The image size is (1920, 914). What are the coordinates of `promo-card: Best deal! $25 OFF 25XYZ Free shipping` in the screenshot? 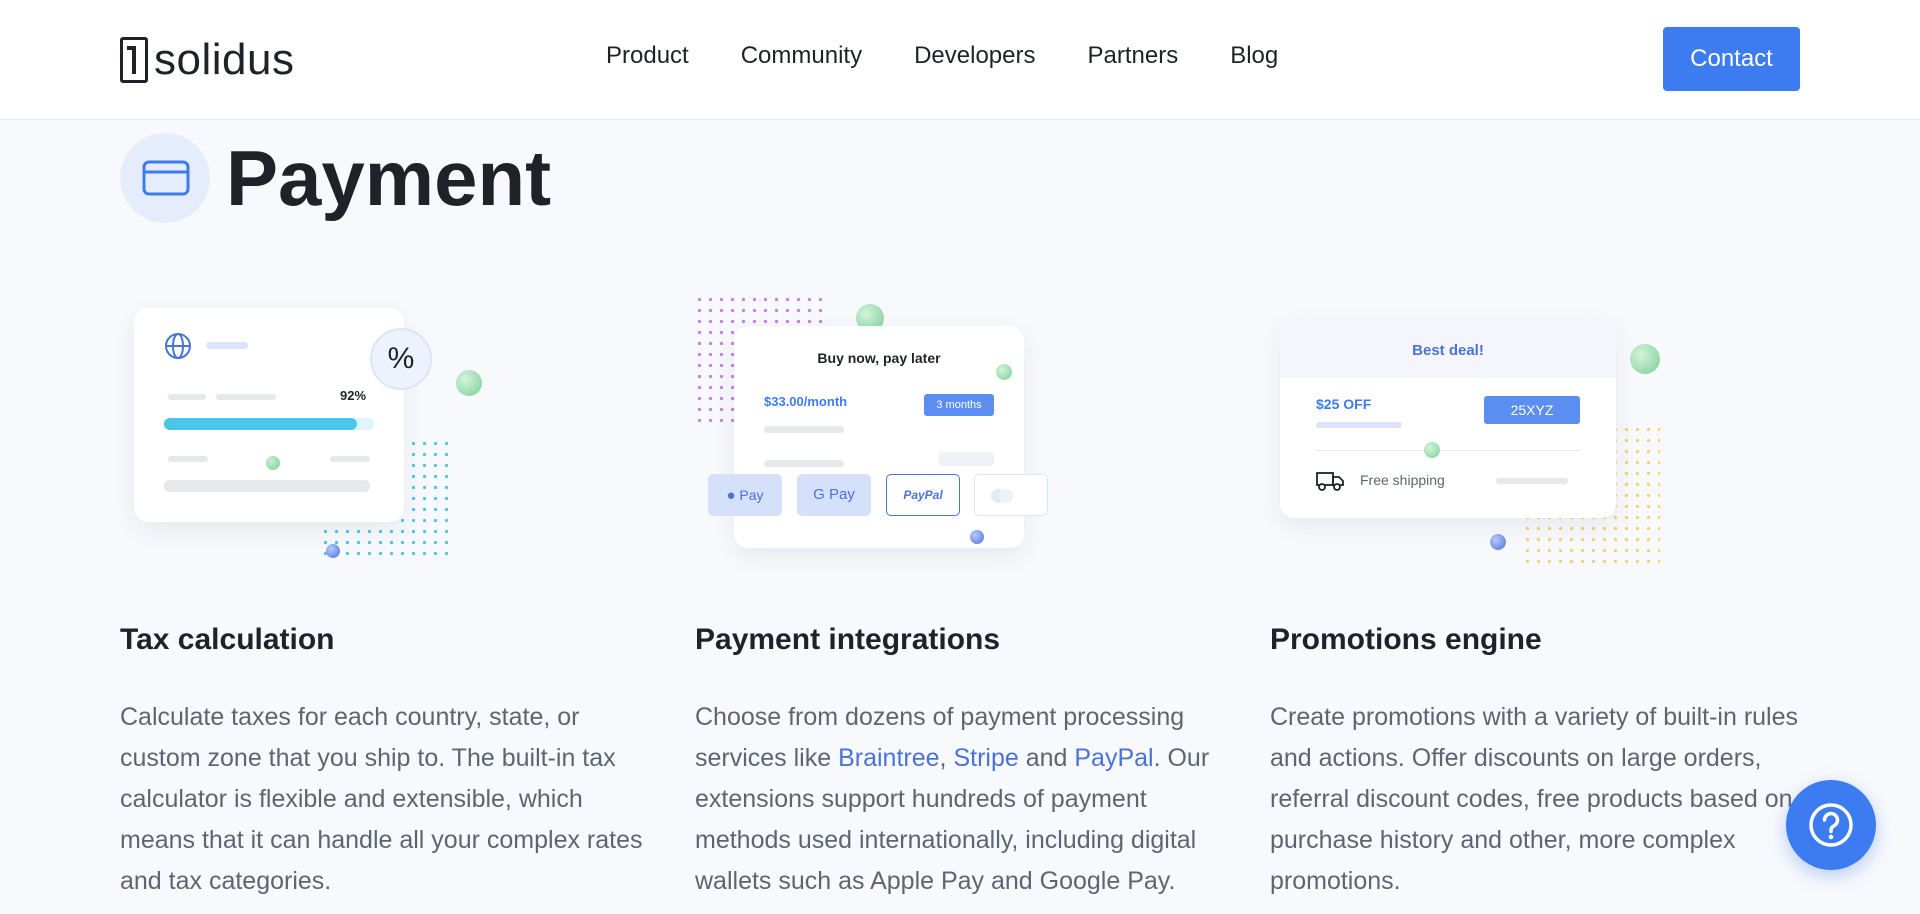 It's located at (1448, 419).